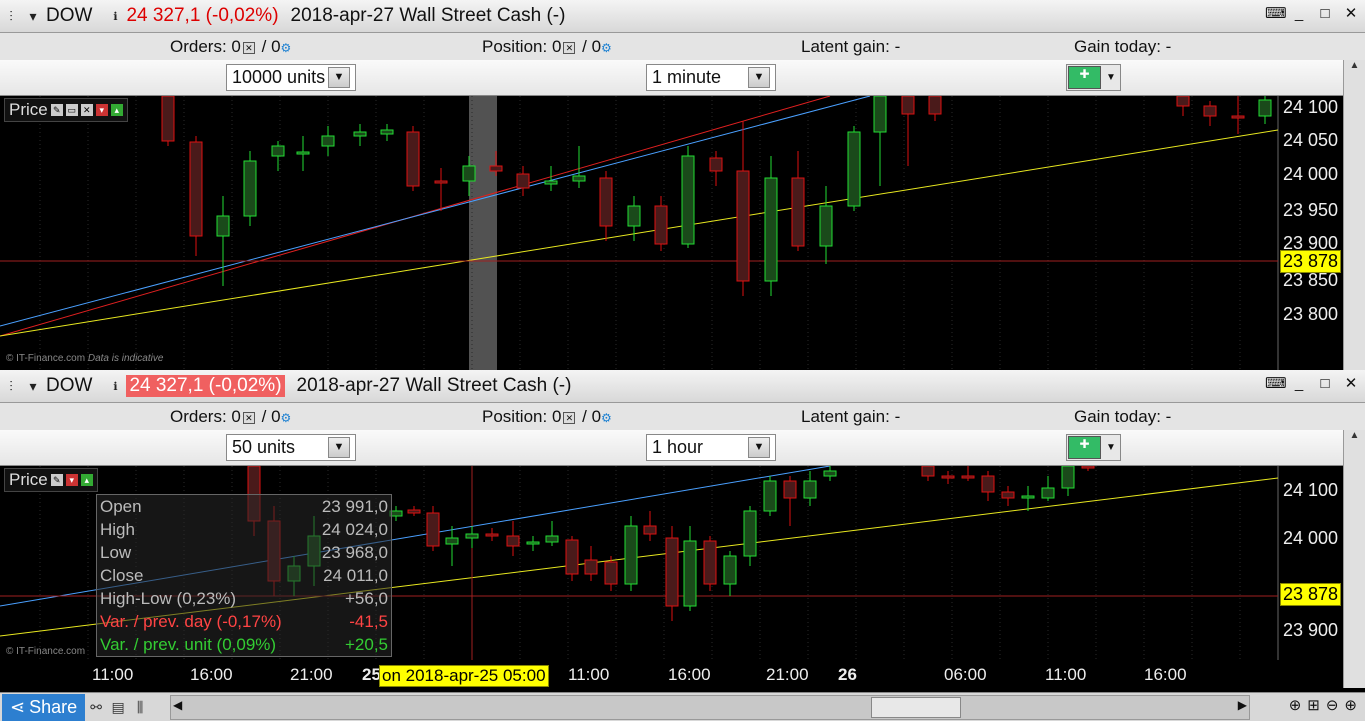 The image size is (1365, 721). What do you see at coordinates (711, 77) in the screenshot?
I see `interval-dropdown: 1 minute ▼` at bounding box center [711, 77].